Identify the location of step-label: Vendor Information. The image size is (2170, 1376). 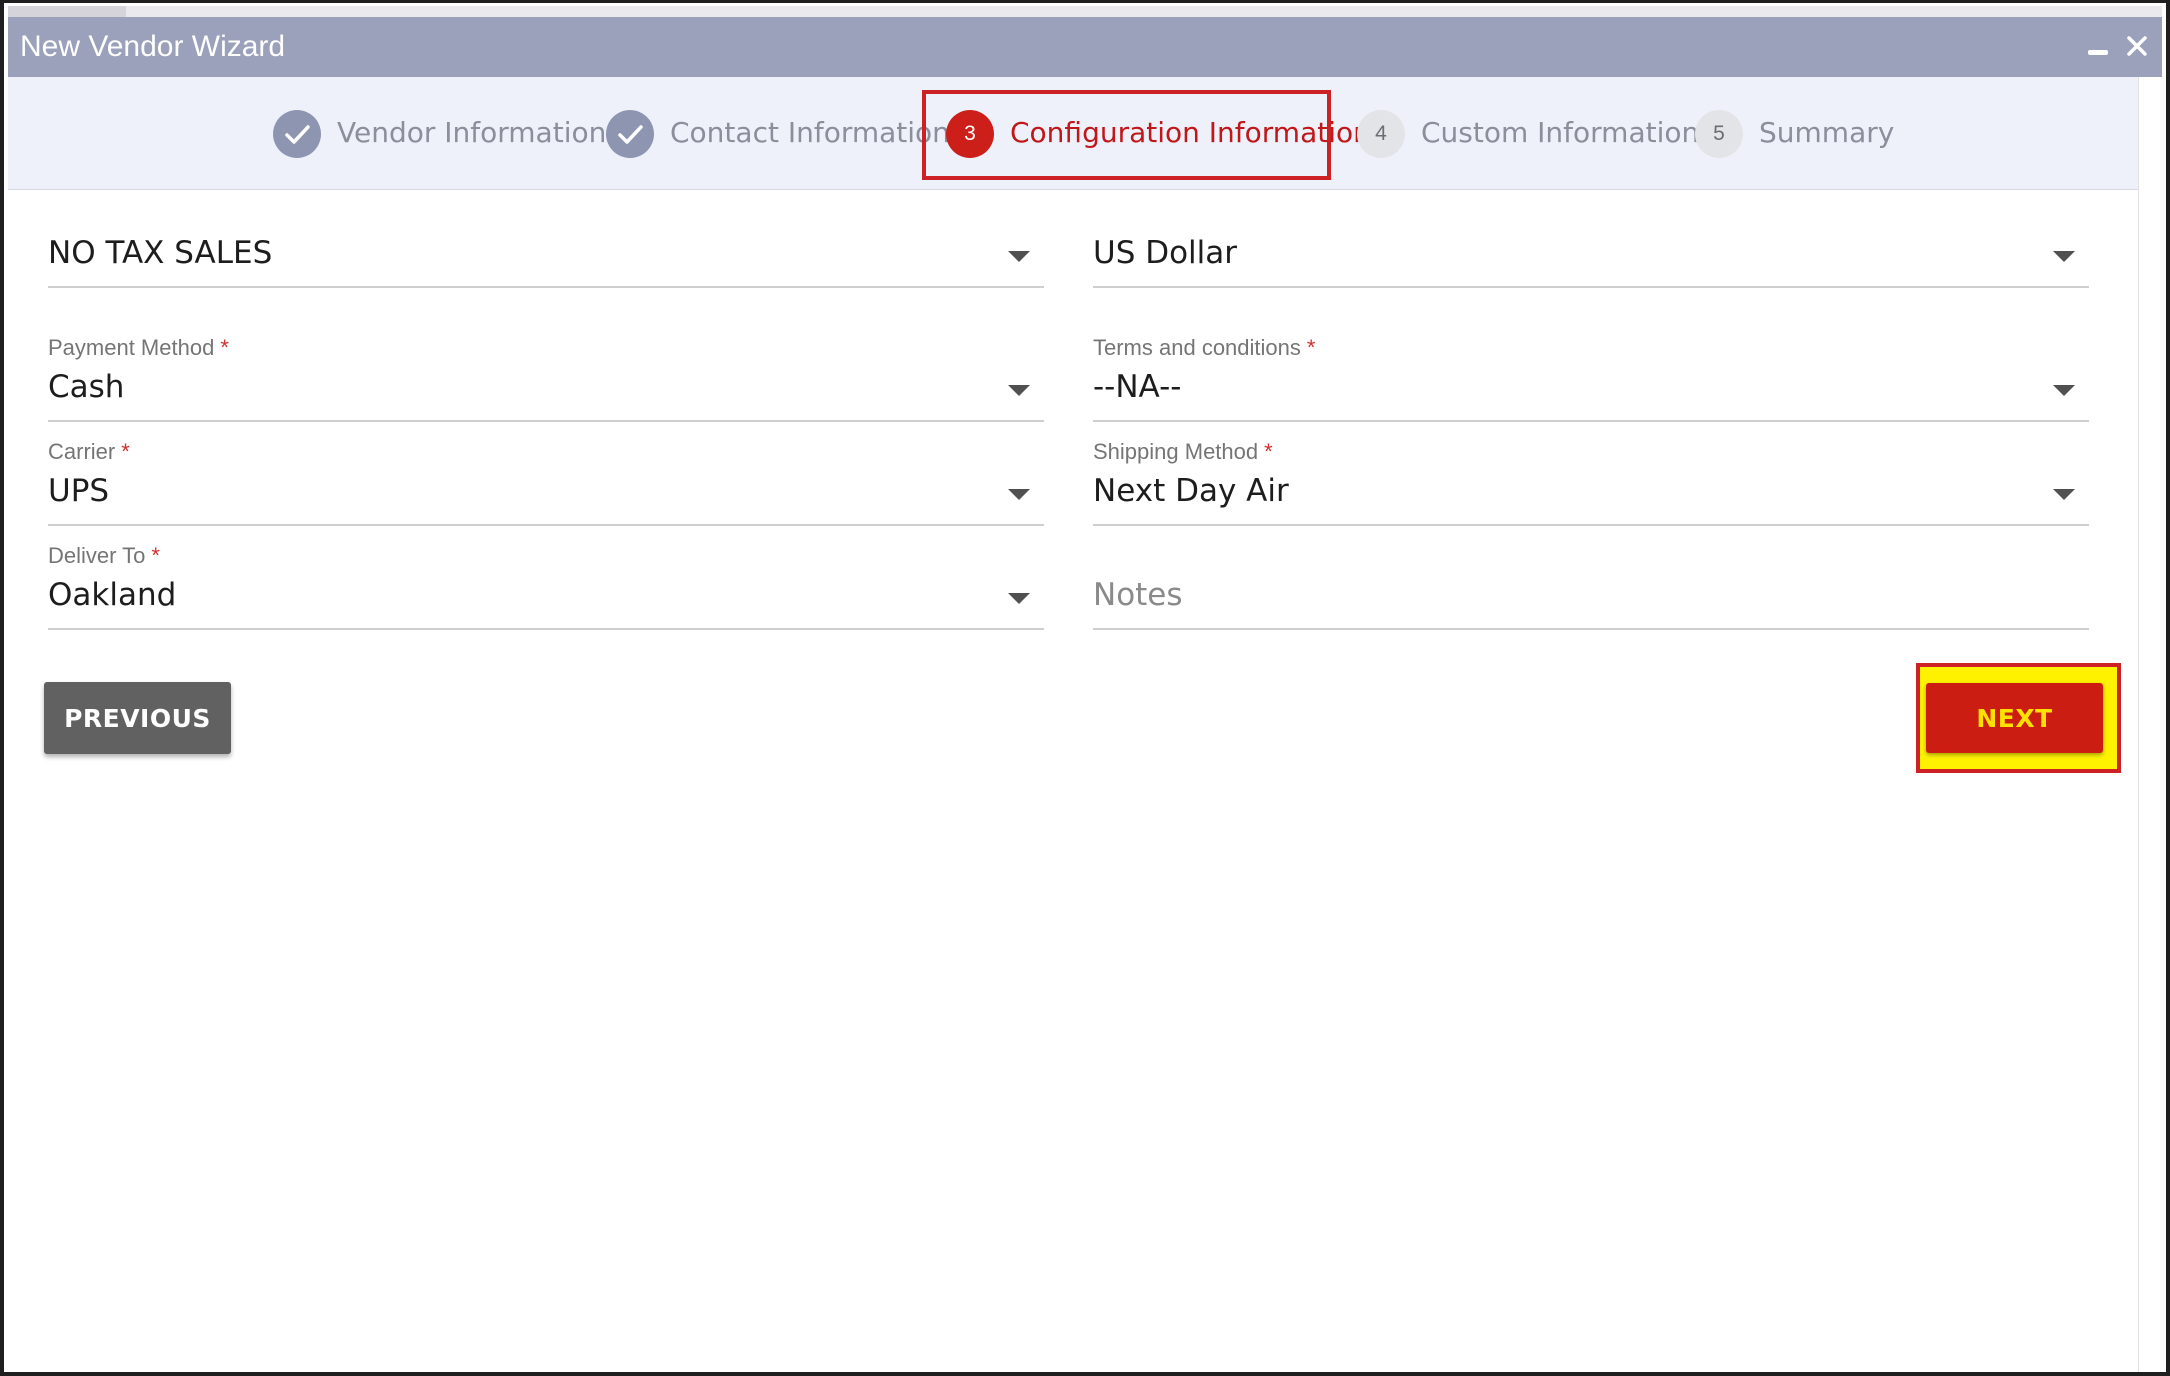
(472, 132).